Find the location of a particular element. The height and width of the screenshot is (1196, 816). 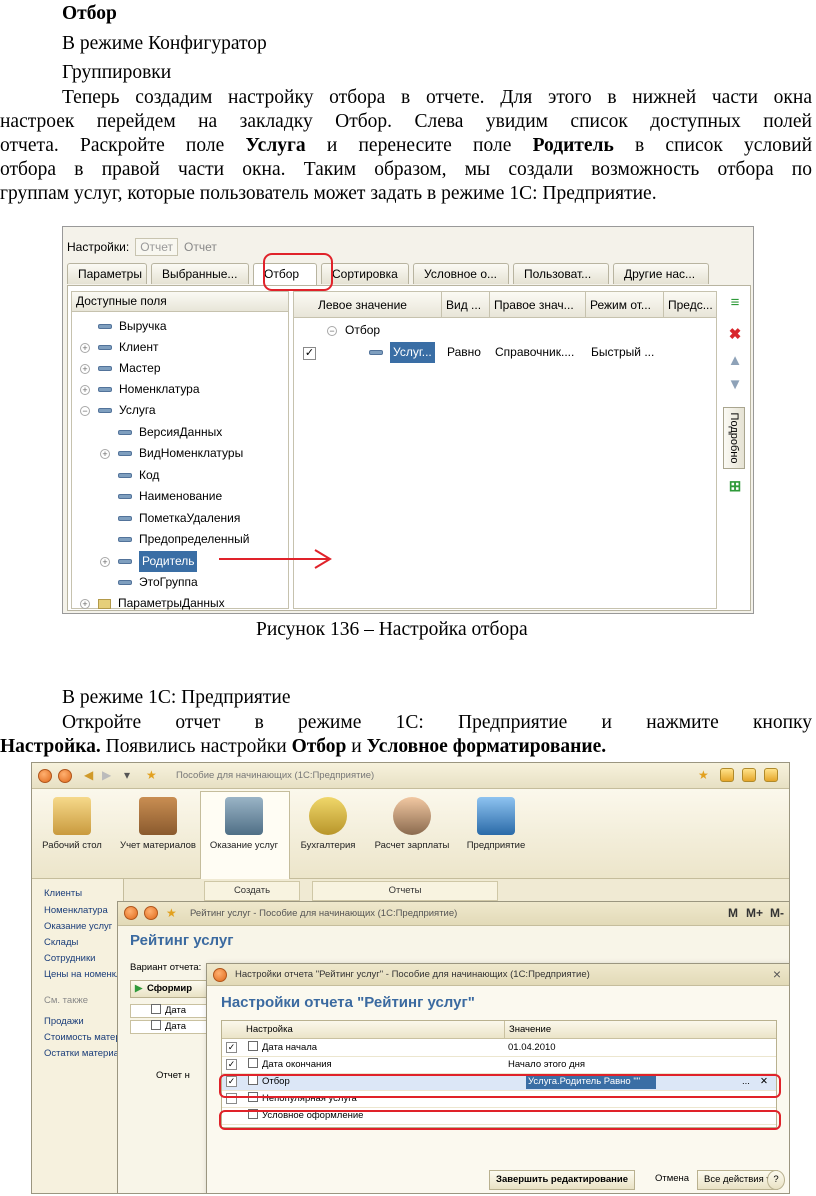

tree-item: Наименование is located at coordinates (170, 496).